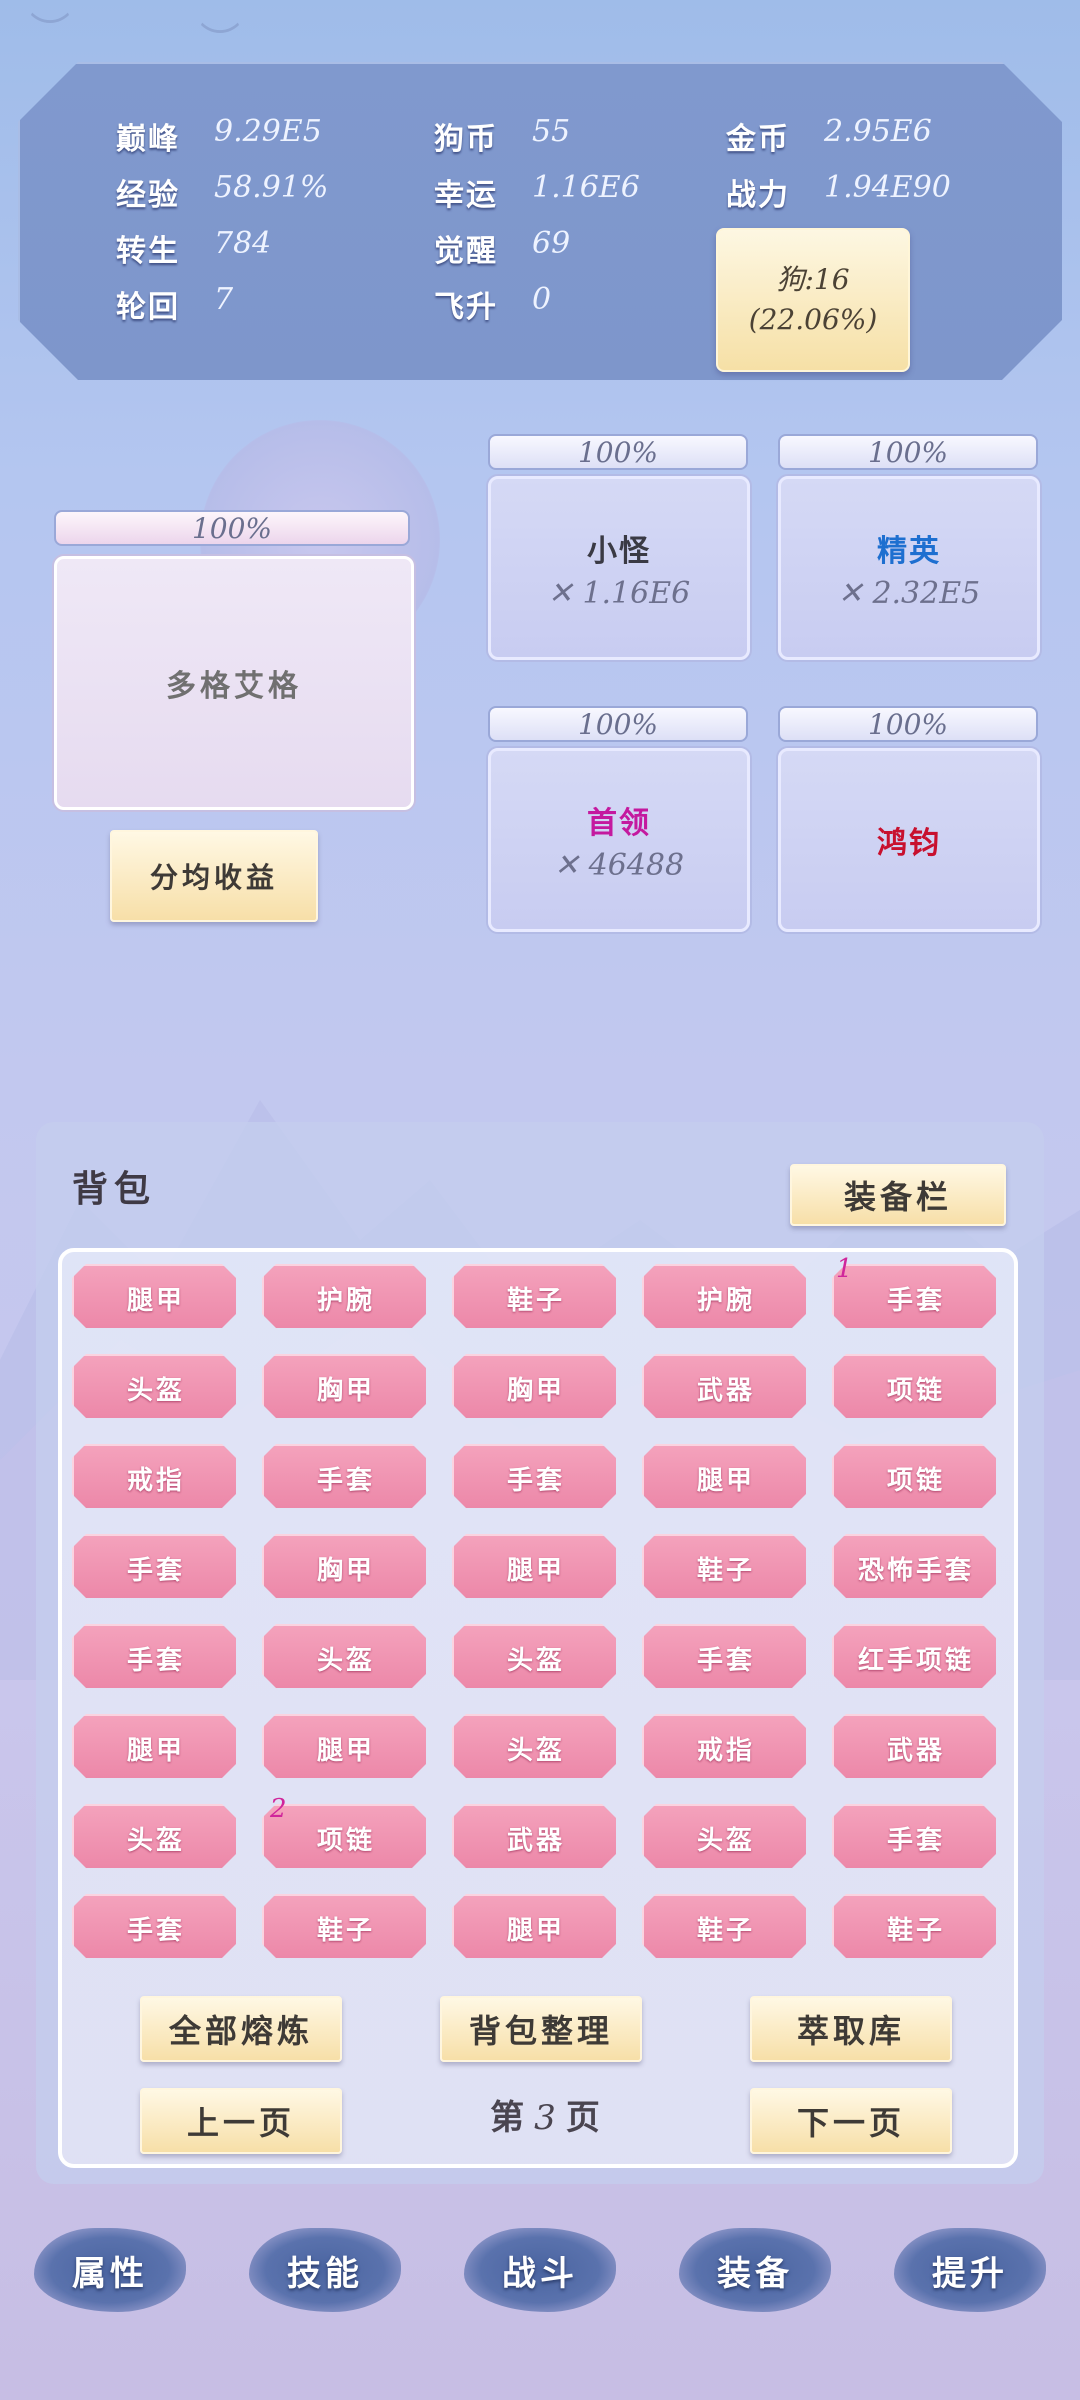  What do you see at coordinates (243, 243) in the screenshot?
I see `rebirth-value: 784` at bounding box center [243, 243].